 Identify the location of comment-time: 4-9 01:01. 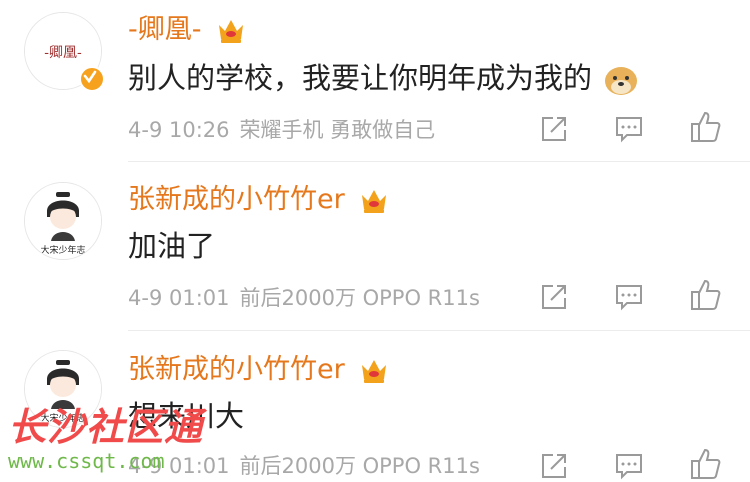
(179, 298).